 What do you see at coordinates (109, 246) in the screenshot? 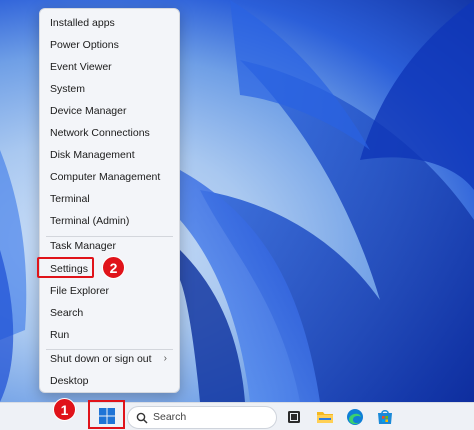
I see `menu-item-task-manager: Task Manager` at bounding box center [109, 246].